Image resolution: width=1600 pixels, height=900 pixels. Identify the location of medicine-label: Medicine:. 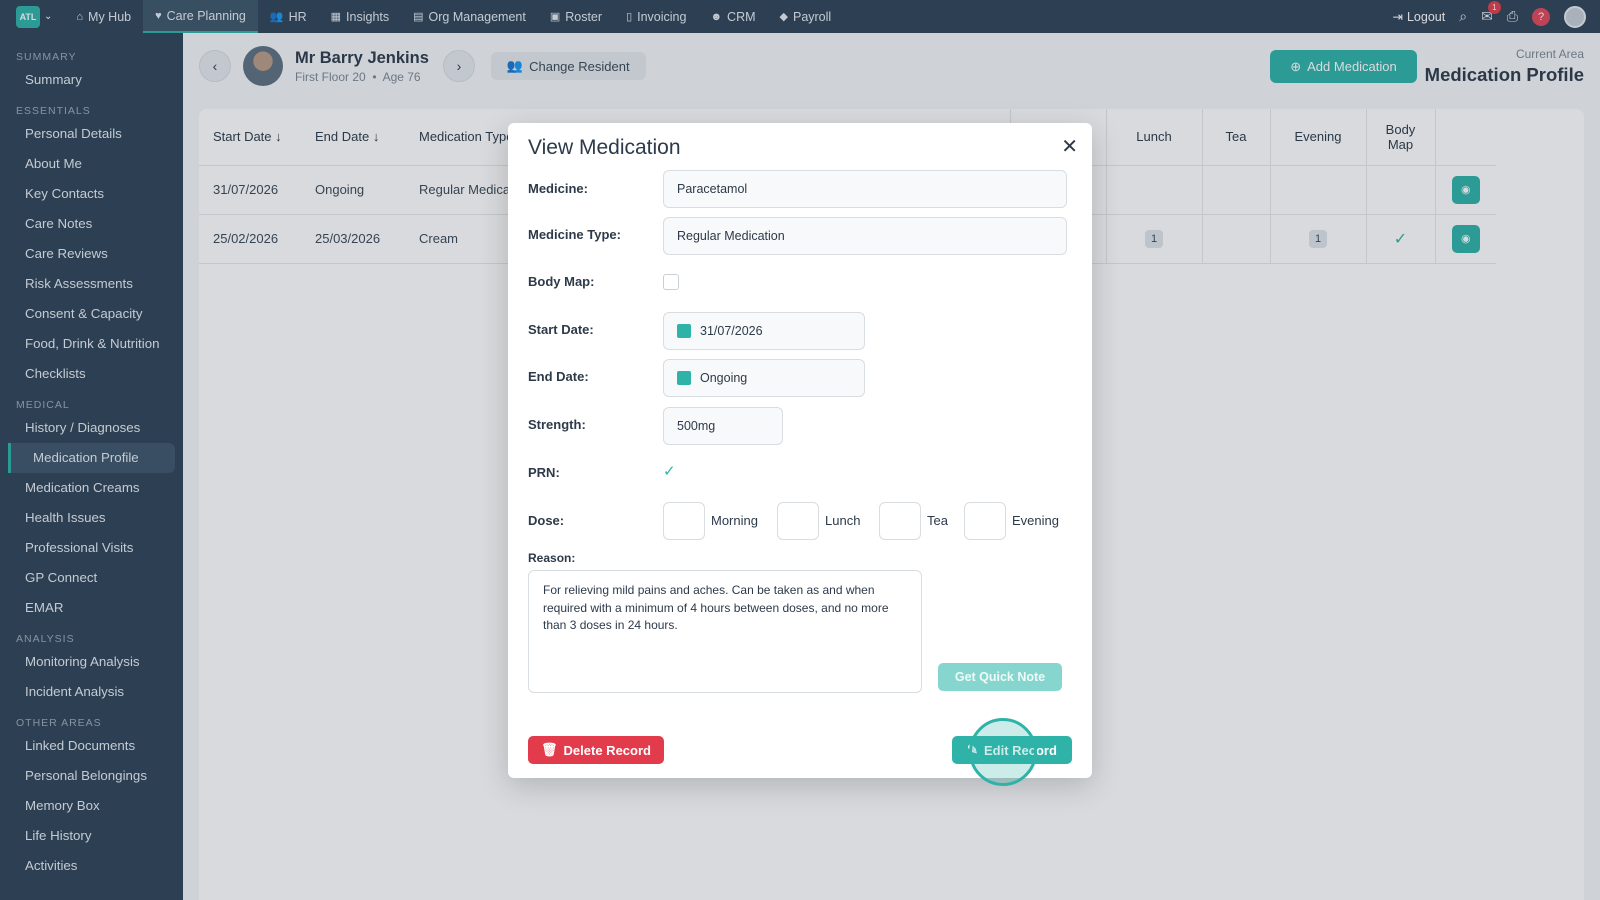
(558, 188).